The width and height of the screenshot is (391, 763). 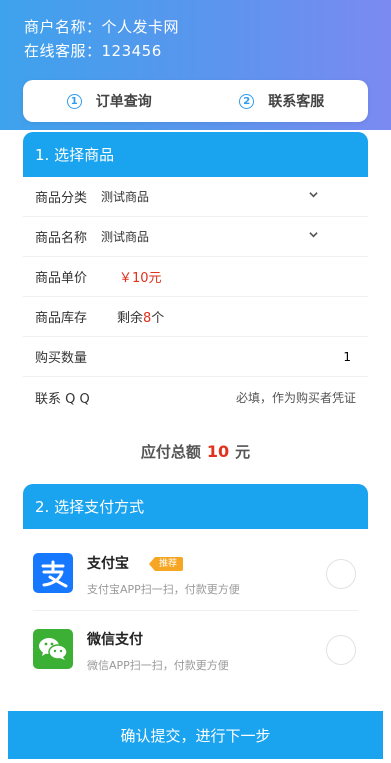 I want to click on total-label: 应付总额, so click(x=170, y=452).